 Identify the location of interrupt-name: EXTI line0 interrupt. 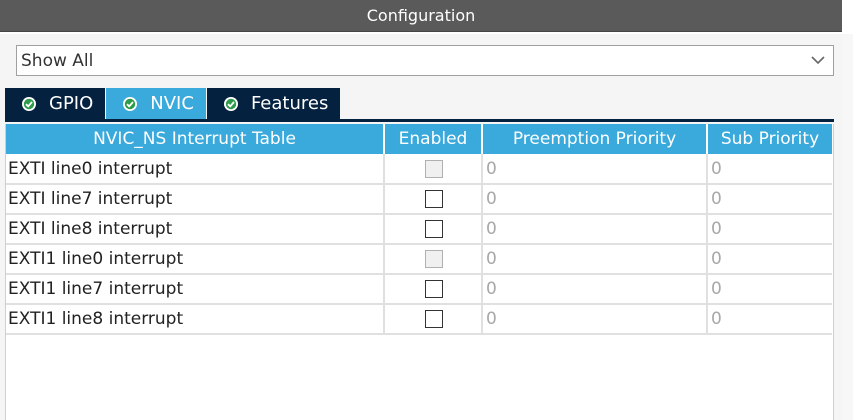
(195, 169).